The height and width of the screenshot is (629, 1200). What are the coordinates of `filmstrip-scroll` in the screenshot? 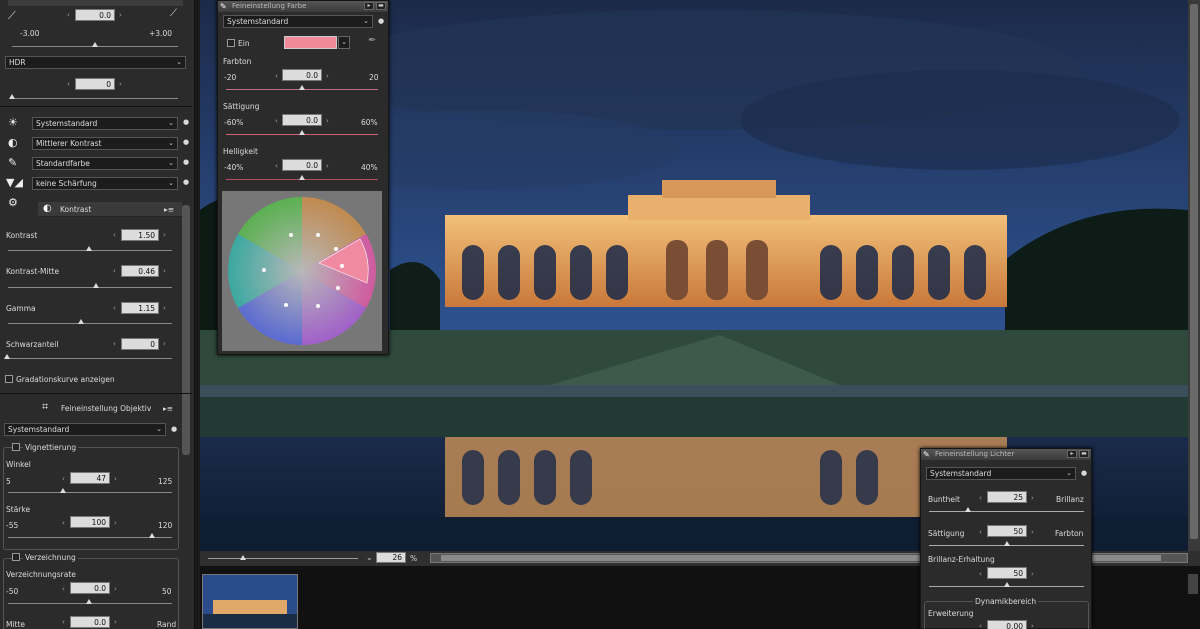 It's located at (1193, 584).